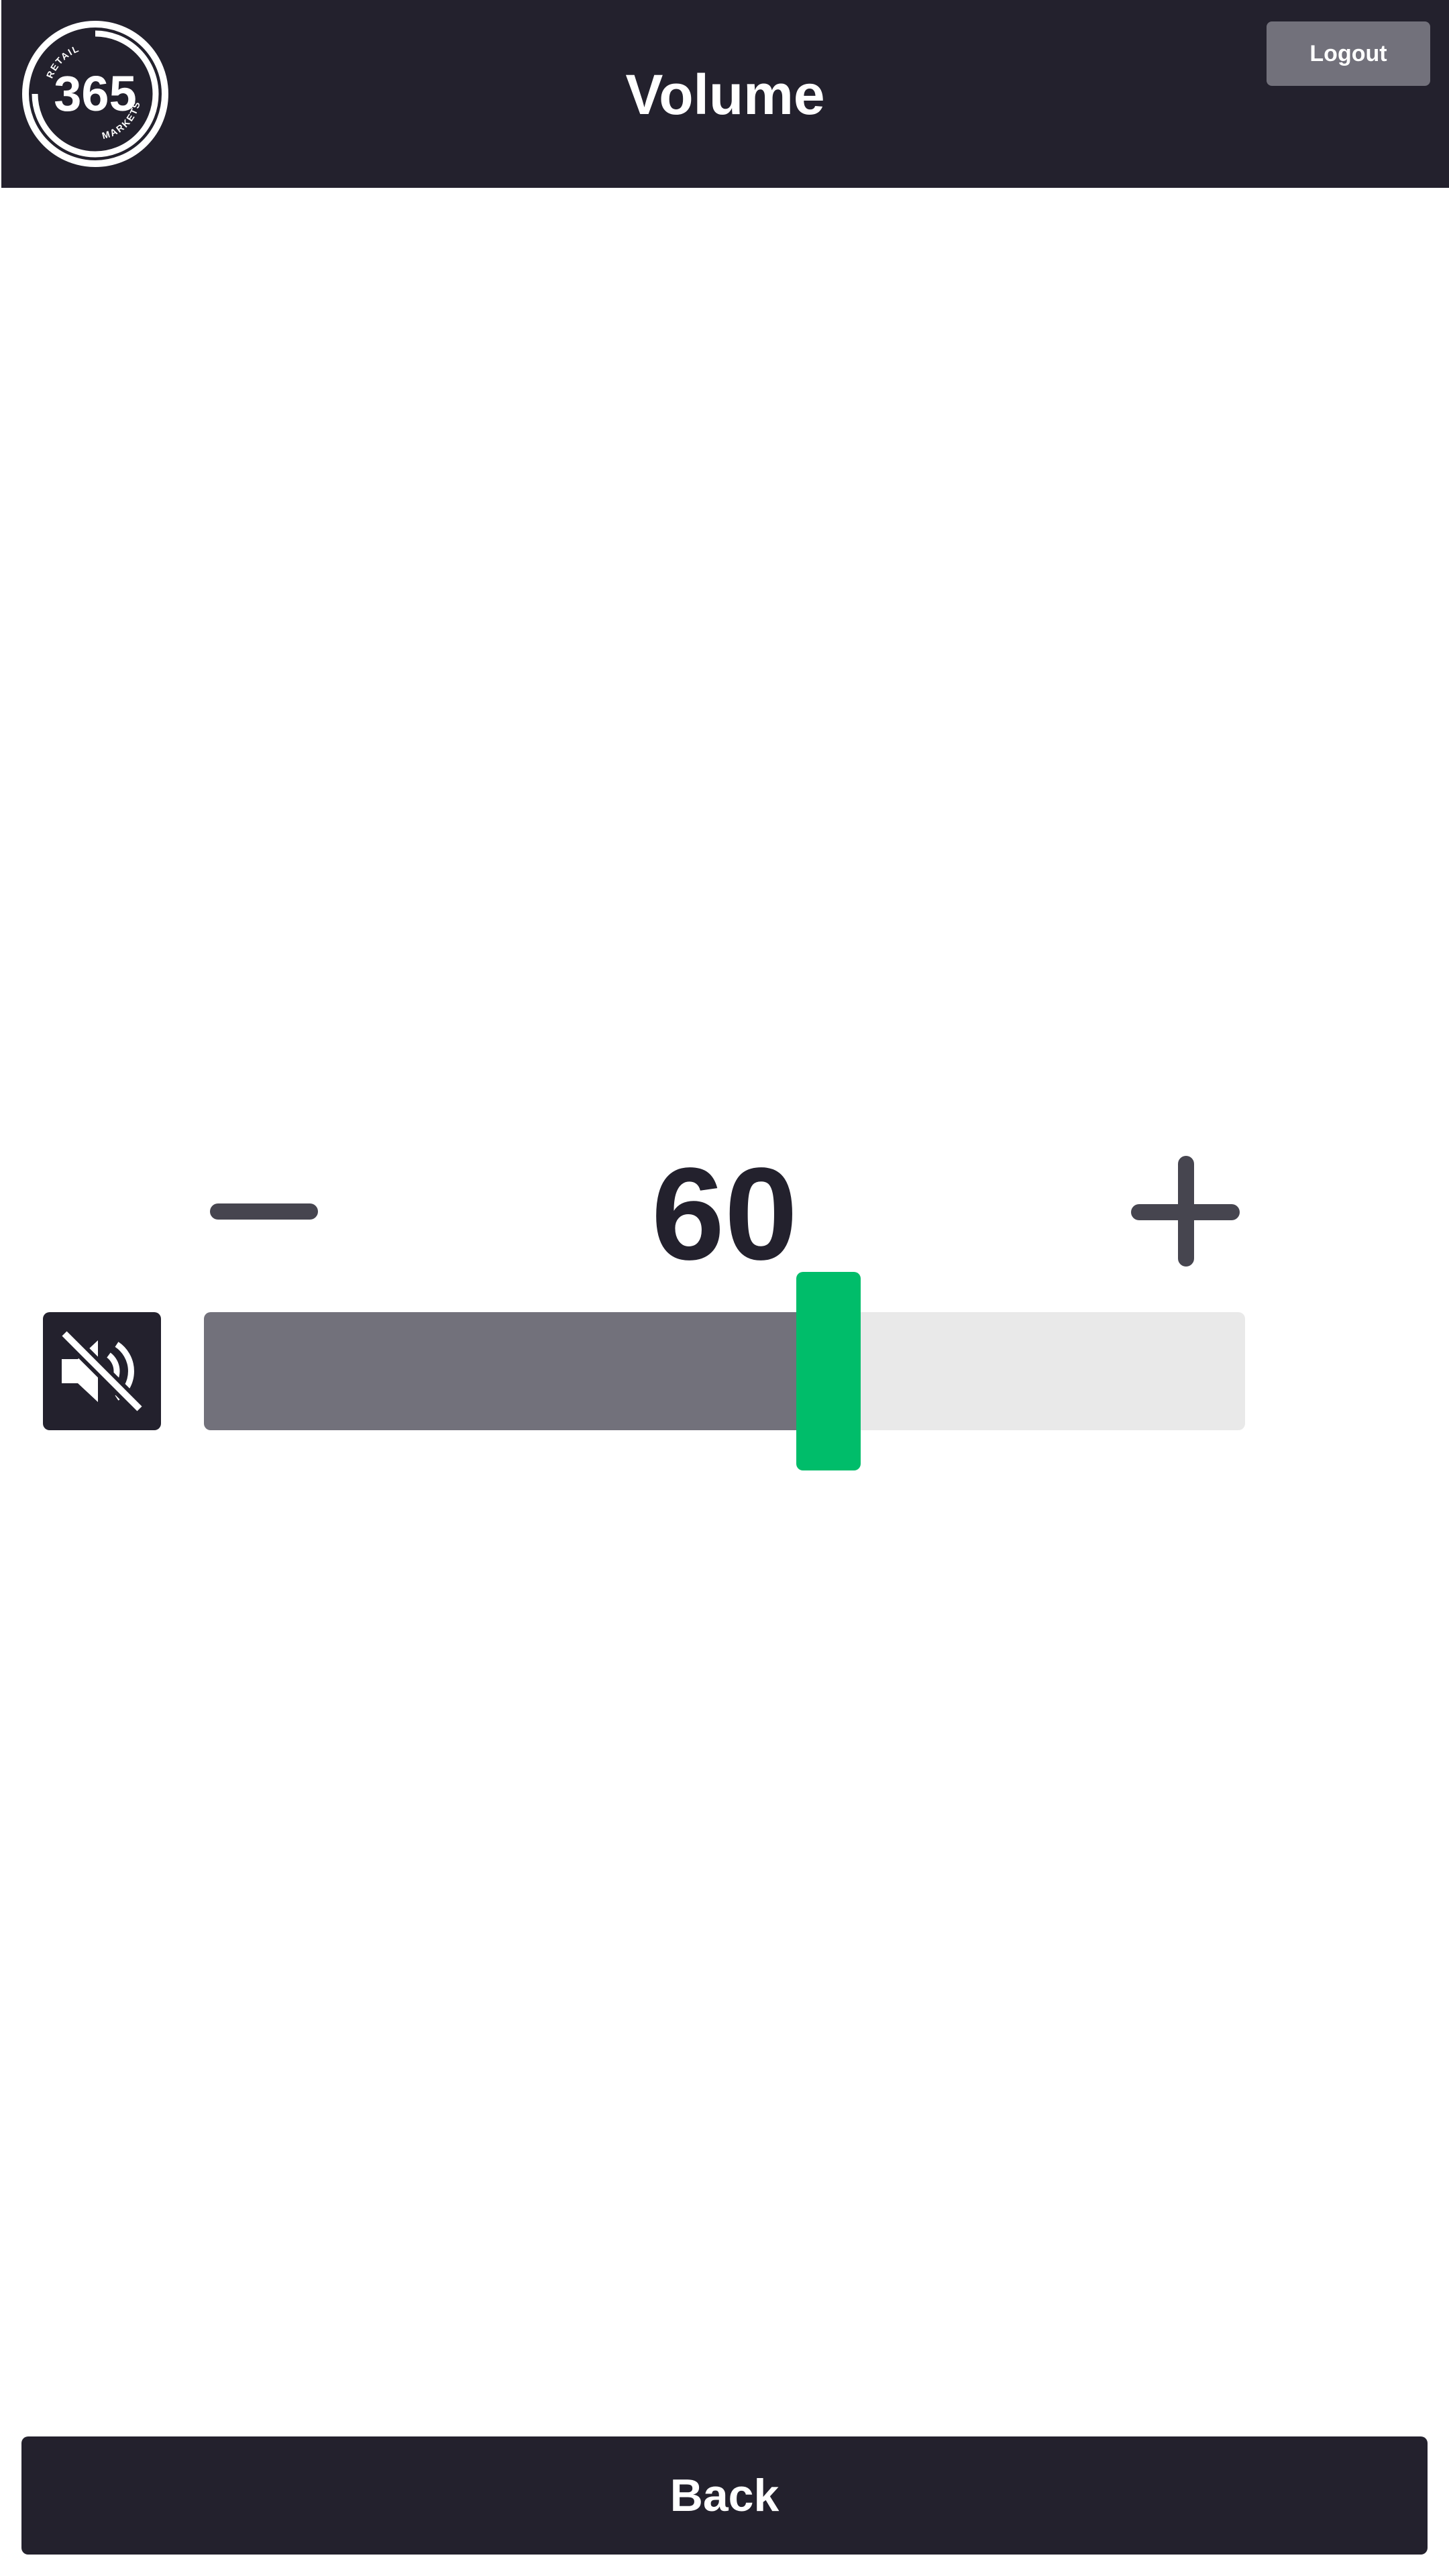 This screenshot has height=2576, width=1449. Describe the element at coordinates (1348, 53) in the screenshot. I see `logout-button: Logout` at that location.